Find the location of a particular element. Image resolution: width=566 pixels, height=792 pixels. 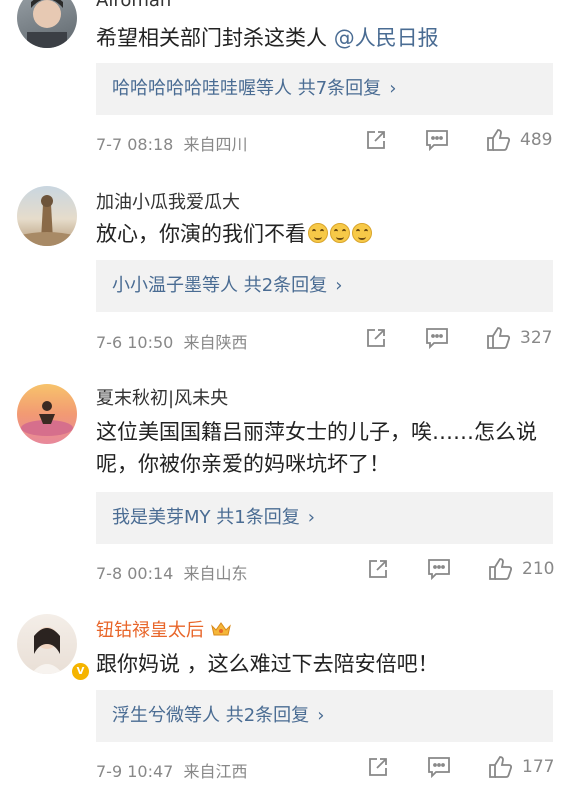

comment-time: 7-8 00:14 is located at coordinates (135, 573).